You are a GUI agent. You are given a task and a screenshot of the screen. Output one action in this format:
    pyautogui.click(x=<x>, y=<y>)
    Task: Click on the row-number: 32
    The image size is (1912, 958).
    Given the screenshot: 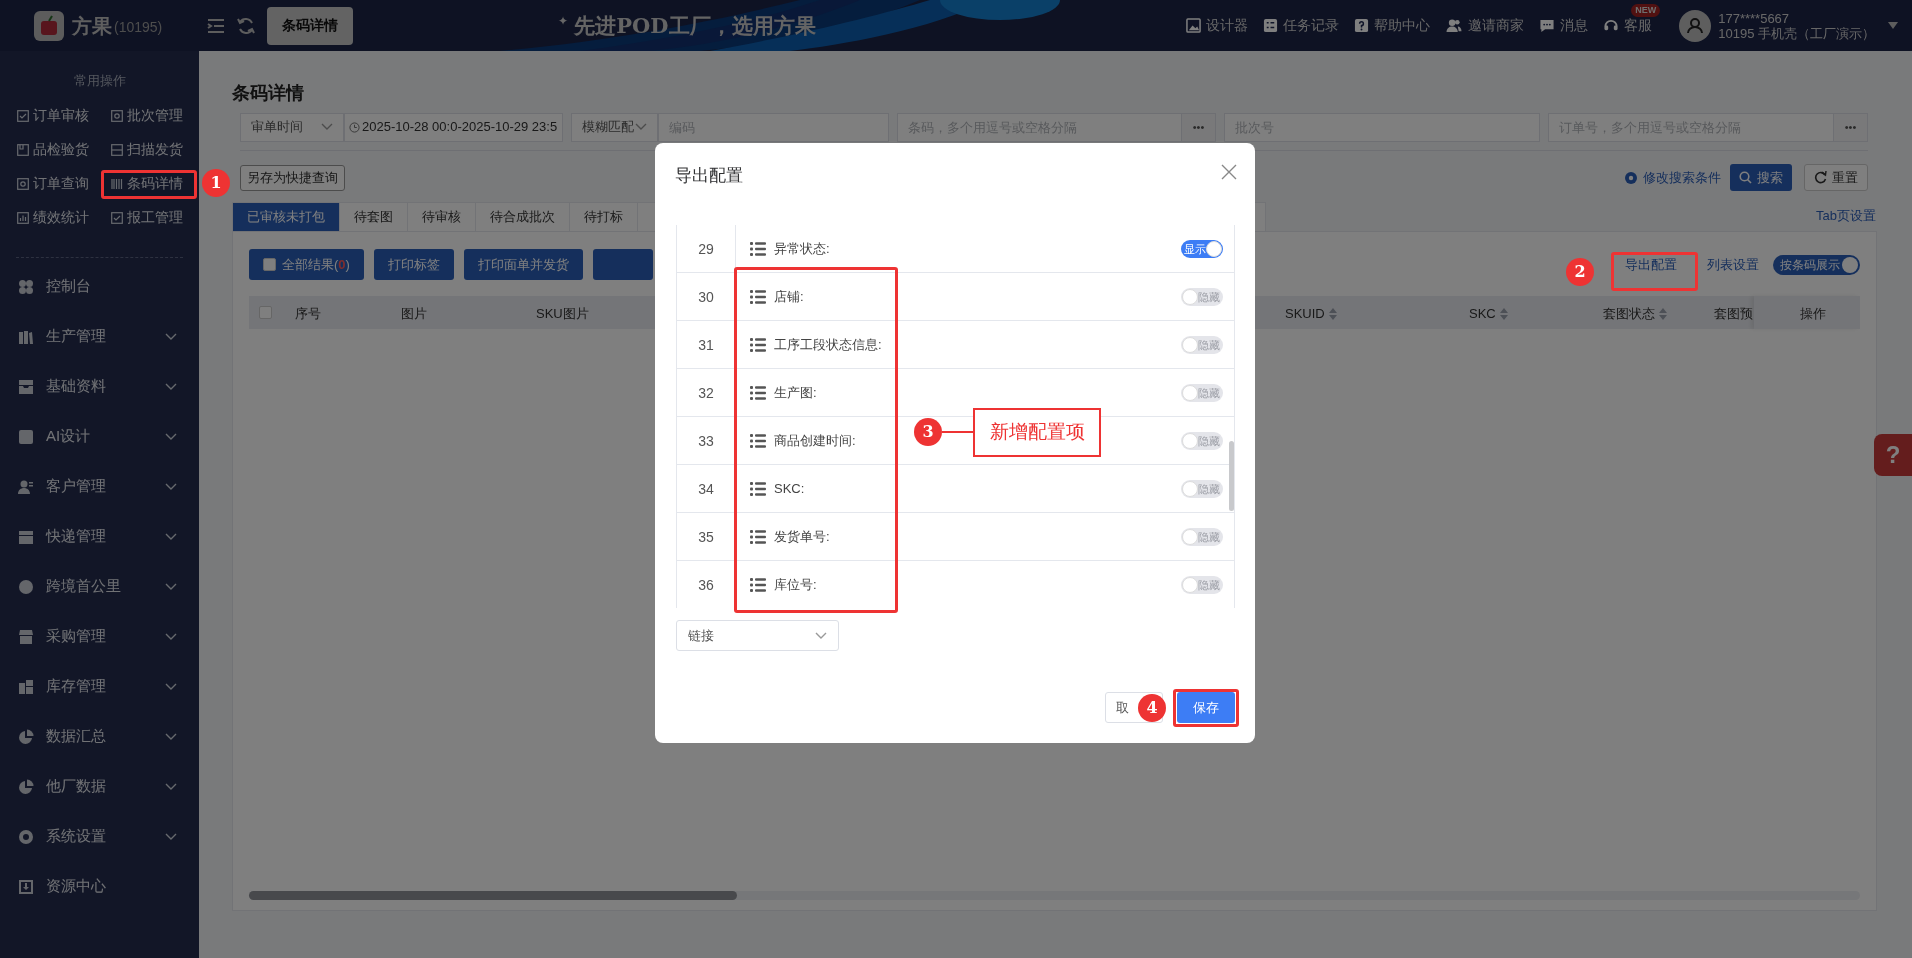 What is the action you would take?
    pyautogui.click(x=706, y=392)
    